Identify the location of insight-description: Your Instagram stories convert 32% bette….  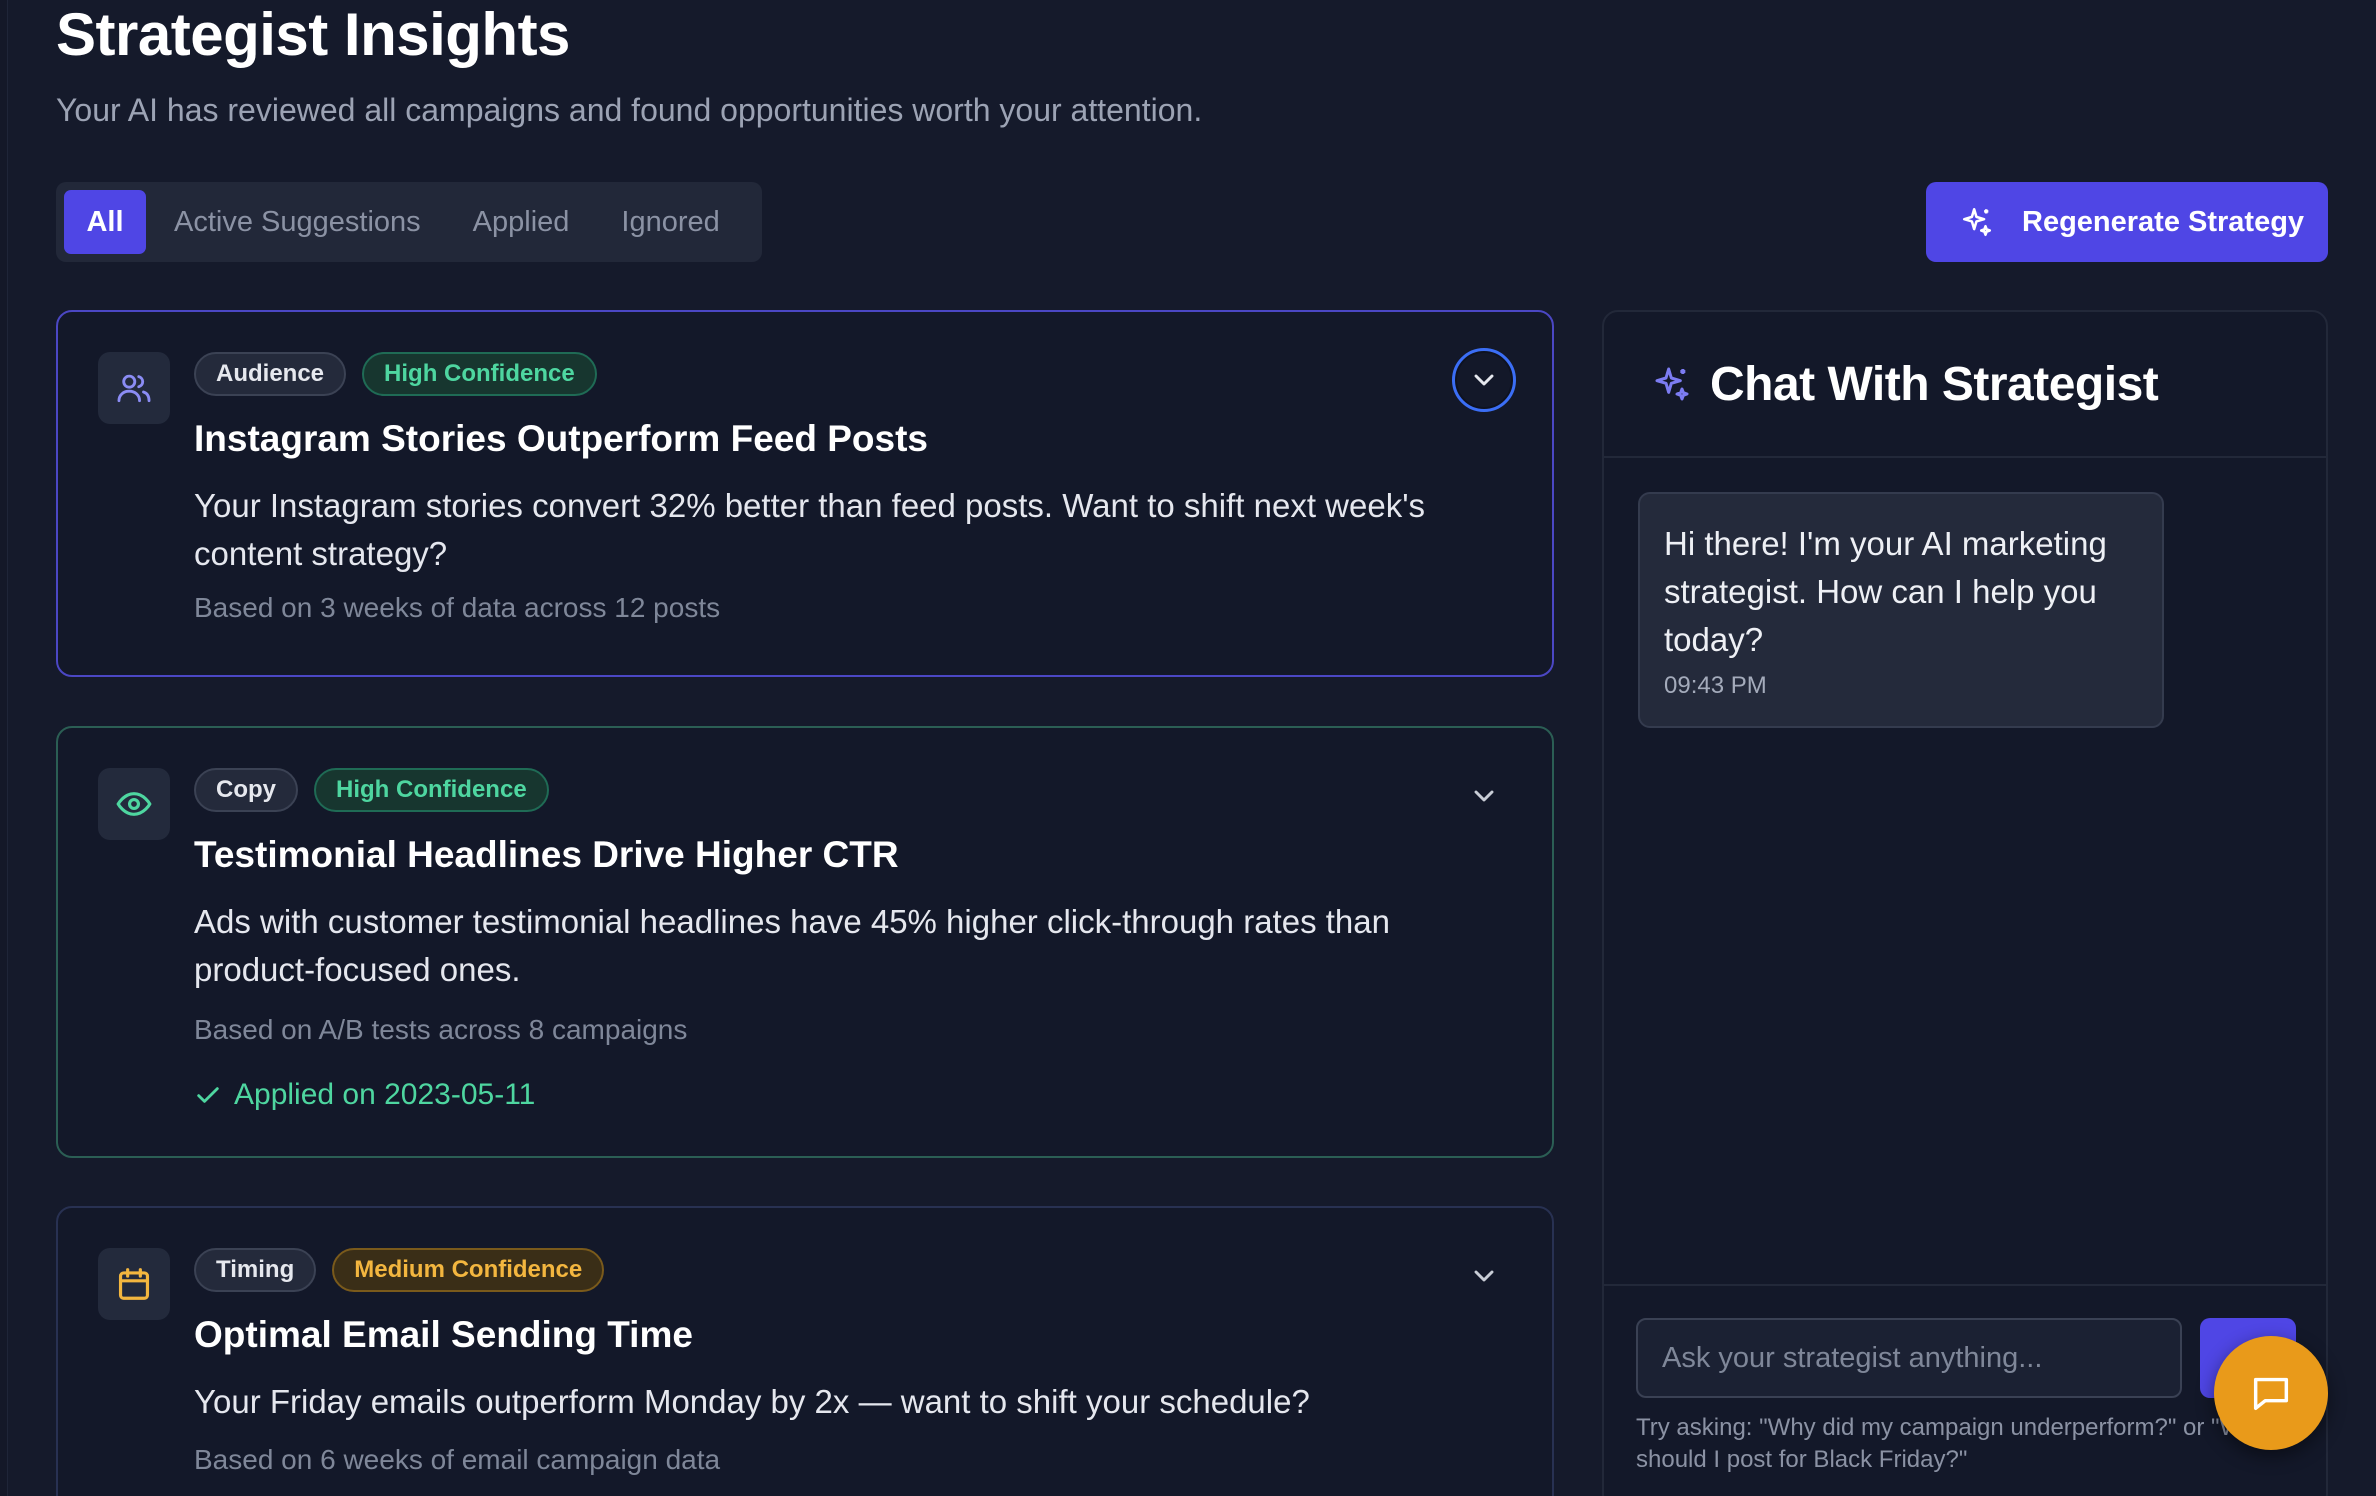
(809, 529).